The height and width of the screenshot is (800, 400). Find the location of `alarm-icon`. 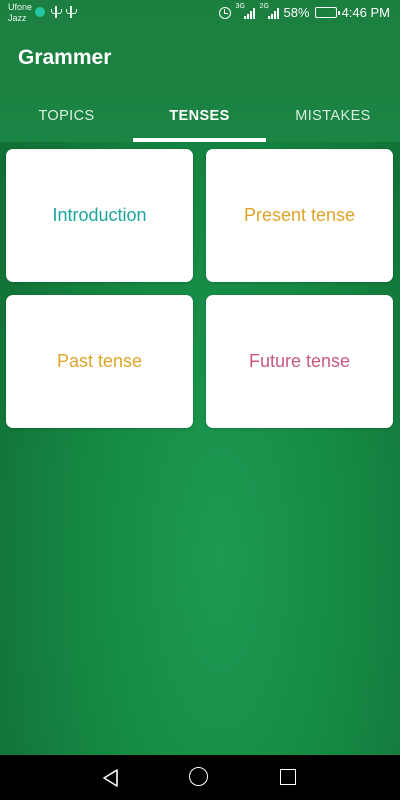

alarm-icon is located at coordinates (224, 12).